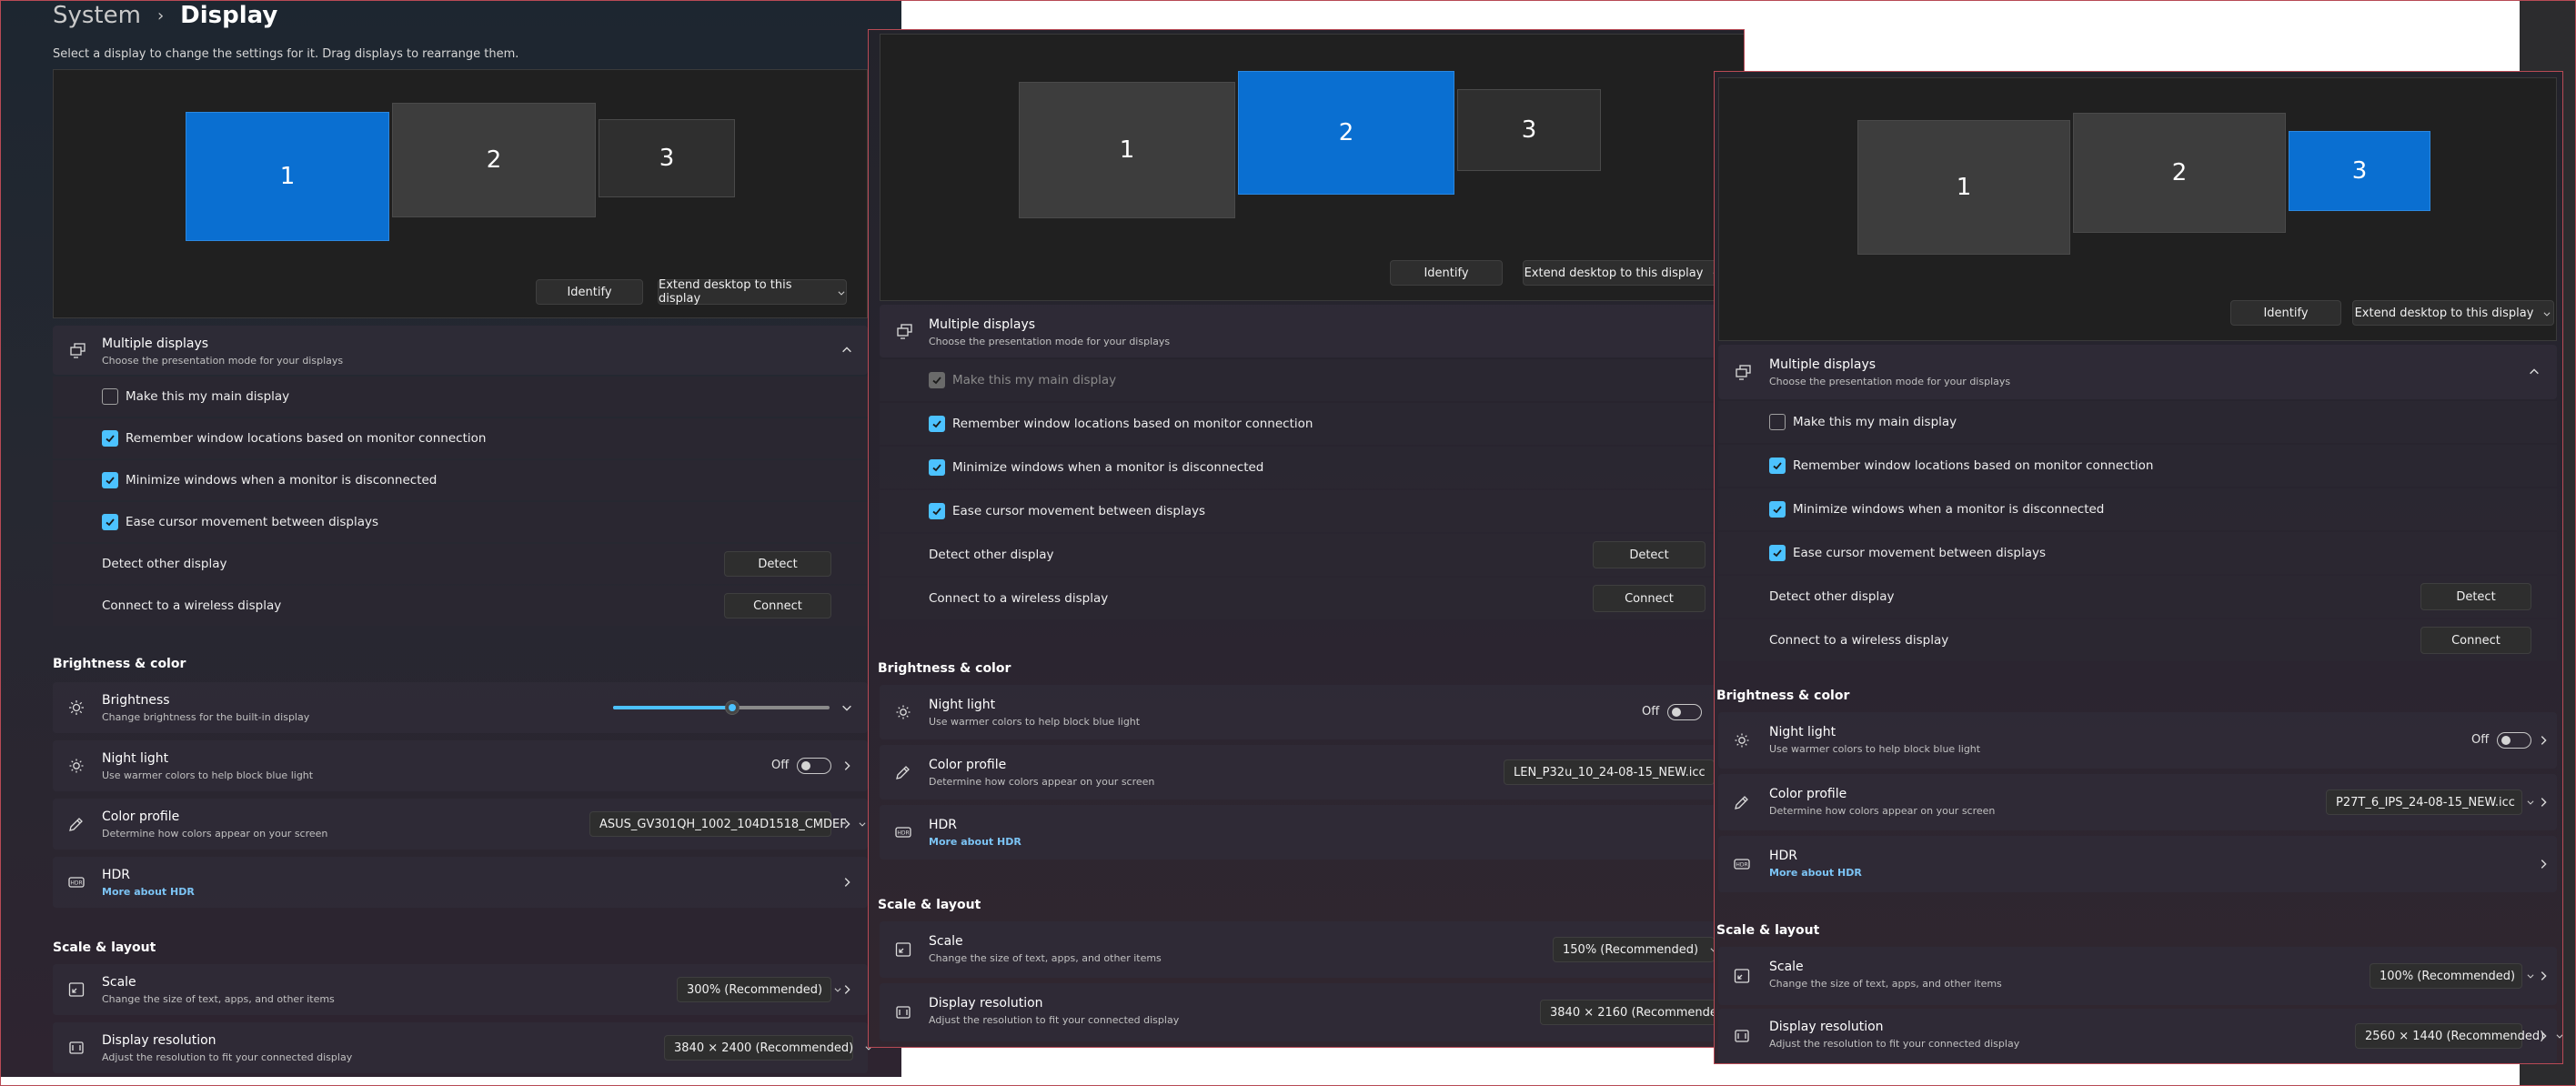 The width and height of the screenshot is (2576, 1086). I want to click on scale-value: 300% (Recommended), so click(755, 990).